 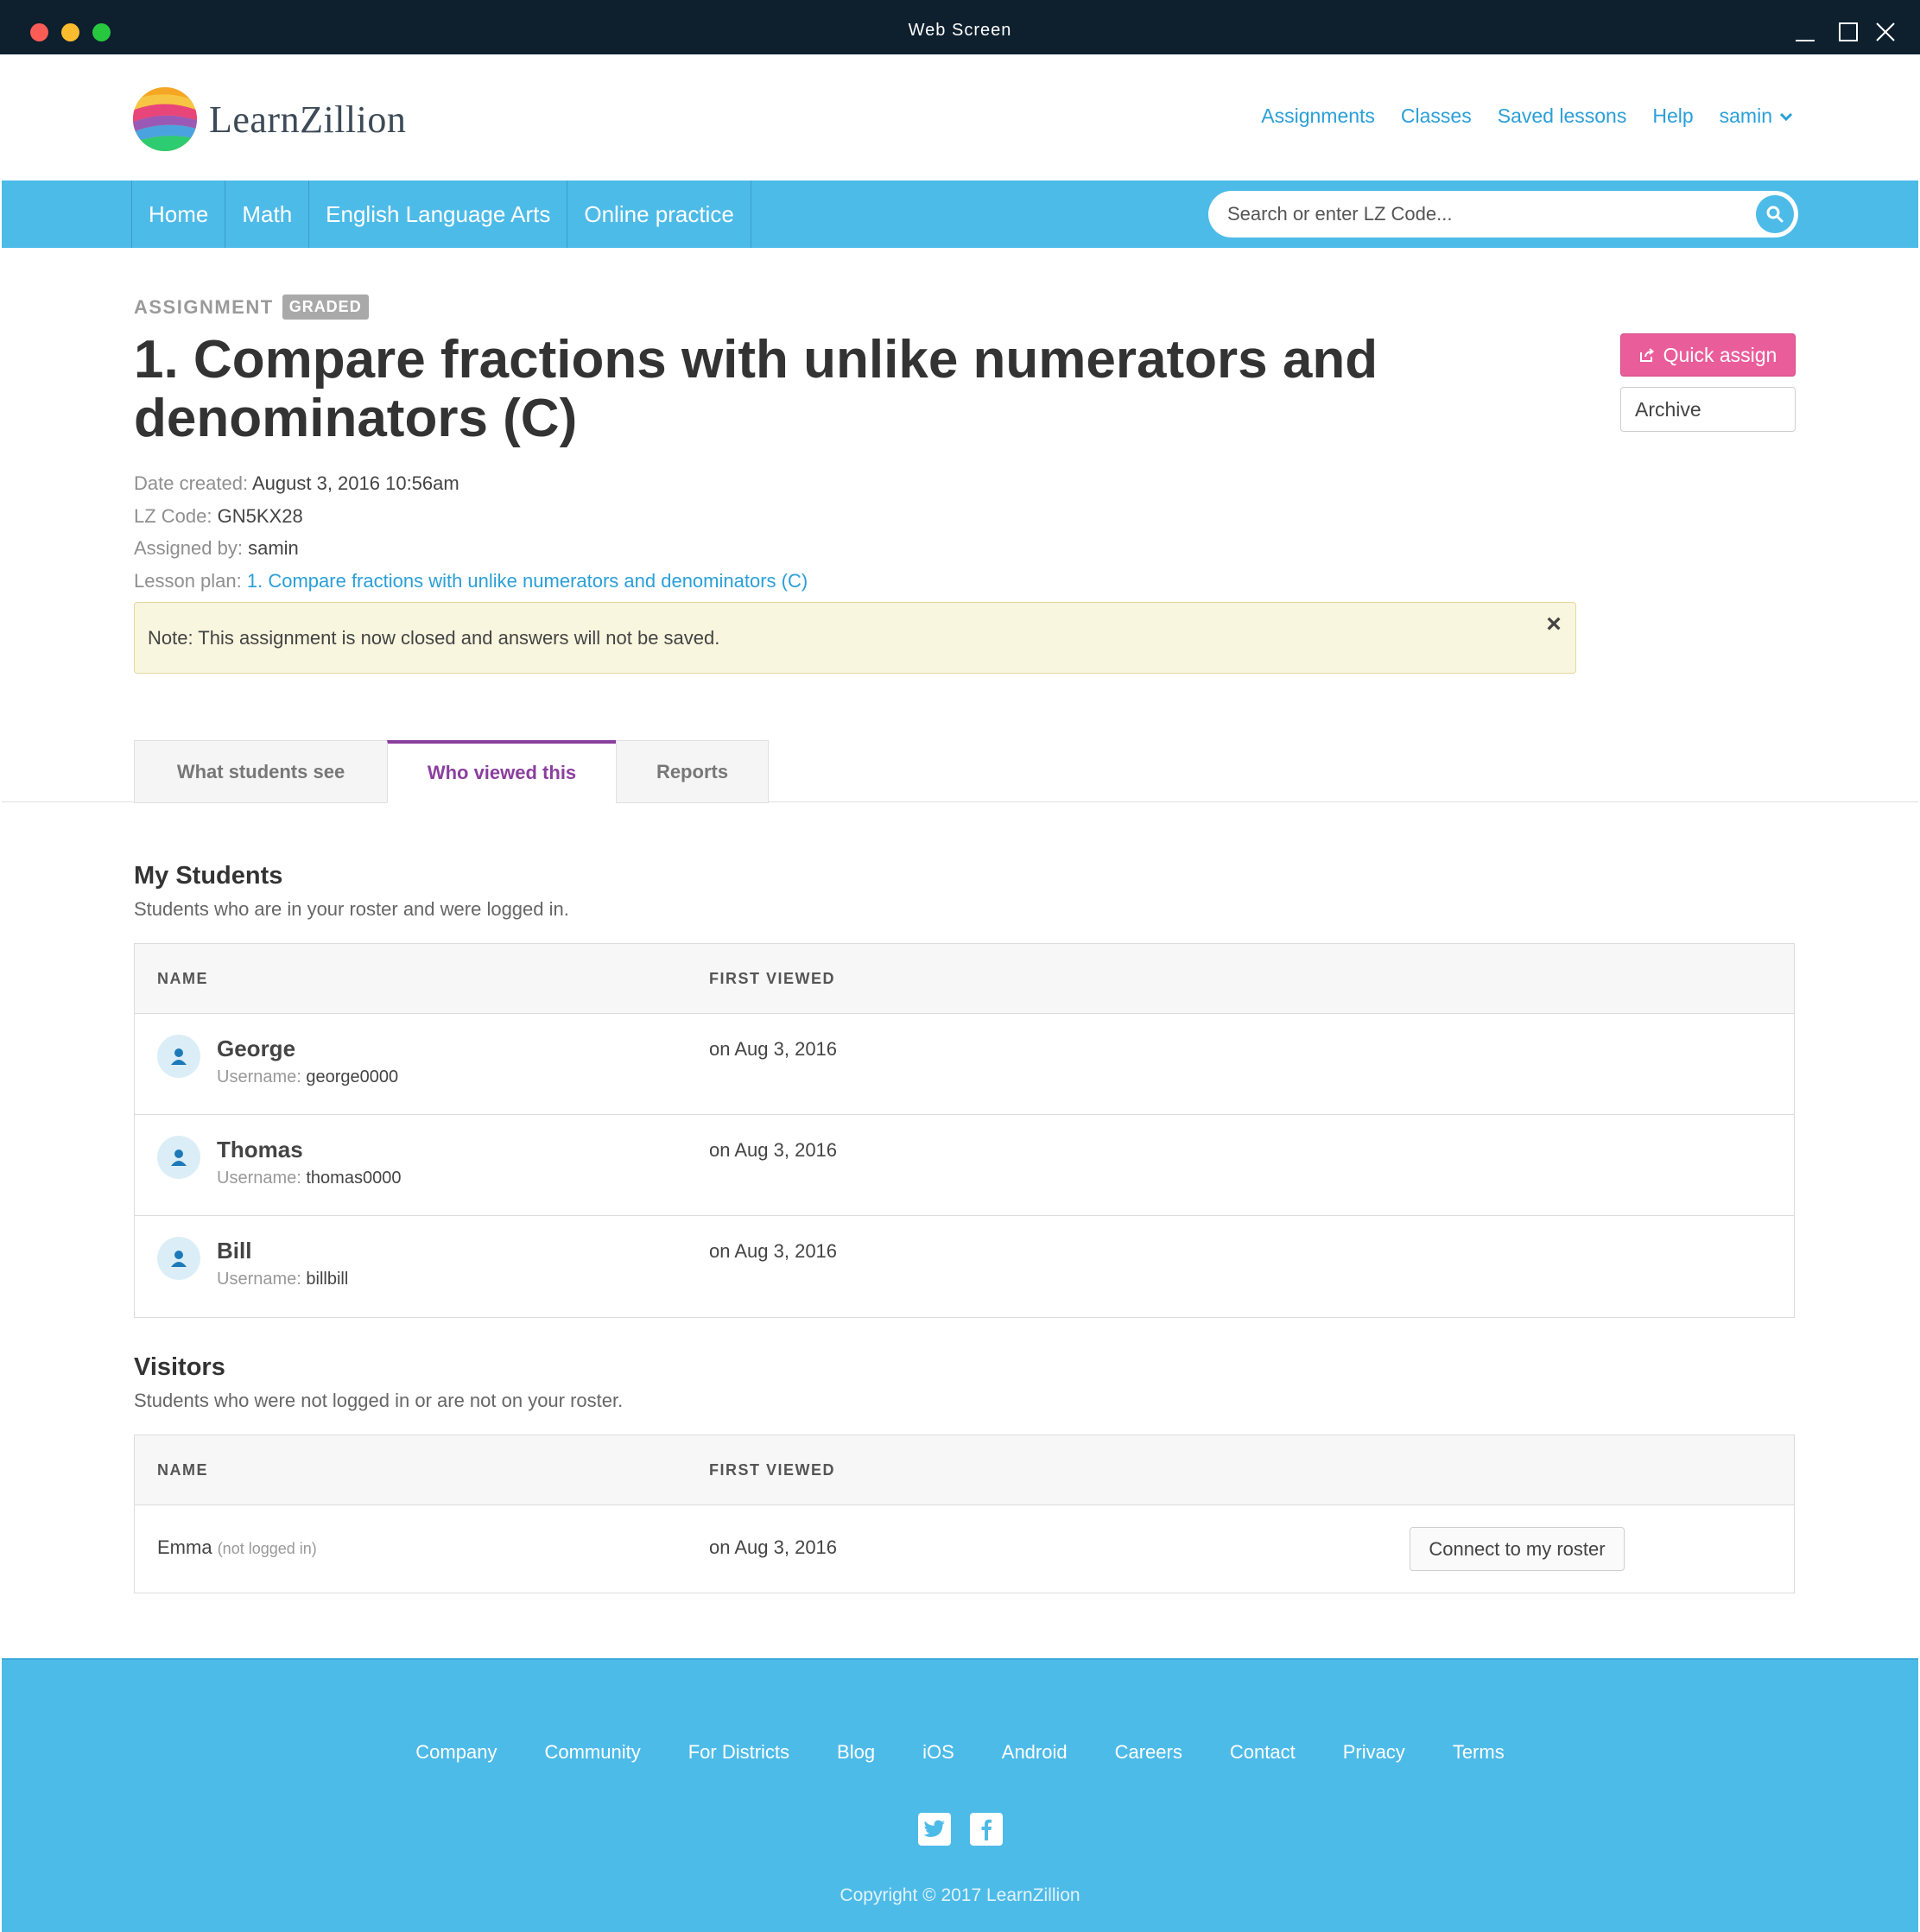 What do you see at coordinates (309, 1178) in the screenshot?
I see `student-username: Username: thomas0000` at bounding box center [309, 1178].